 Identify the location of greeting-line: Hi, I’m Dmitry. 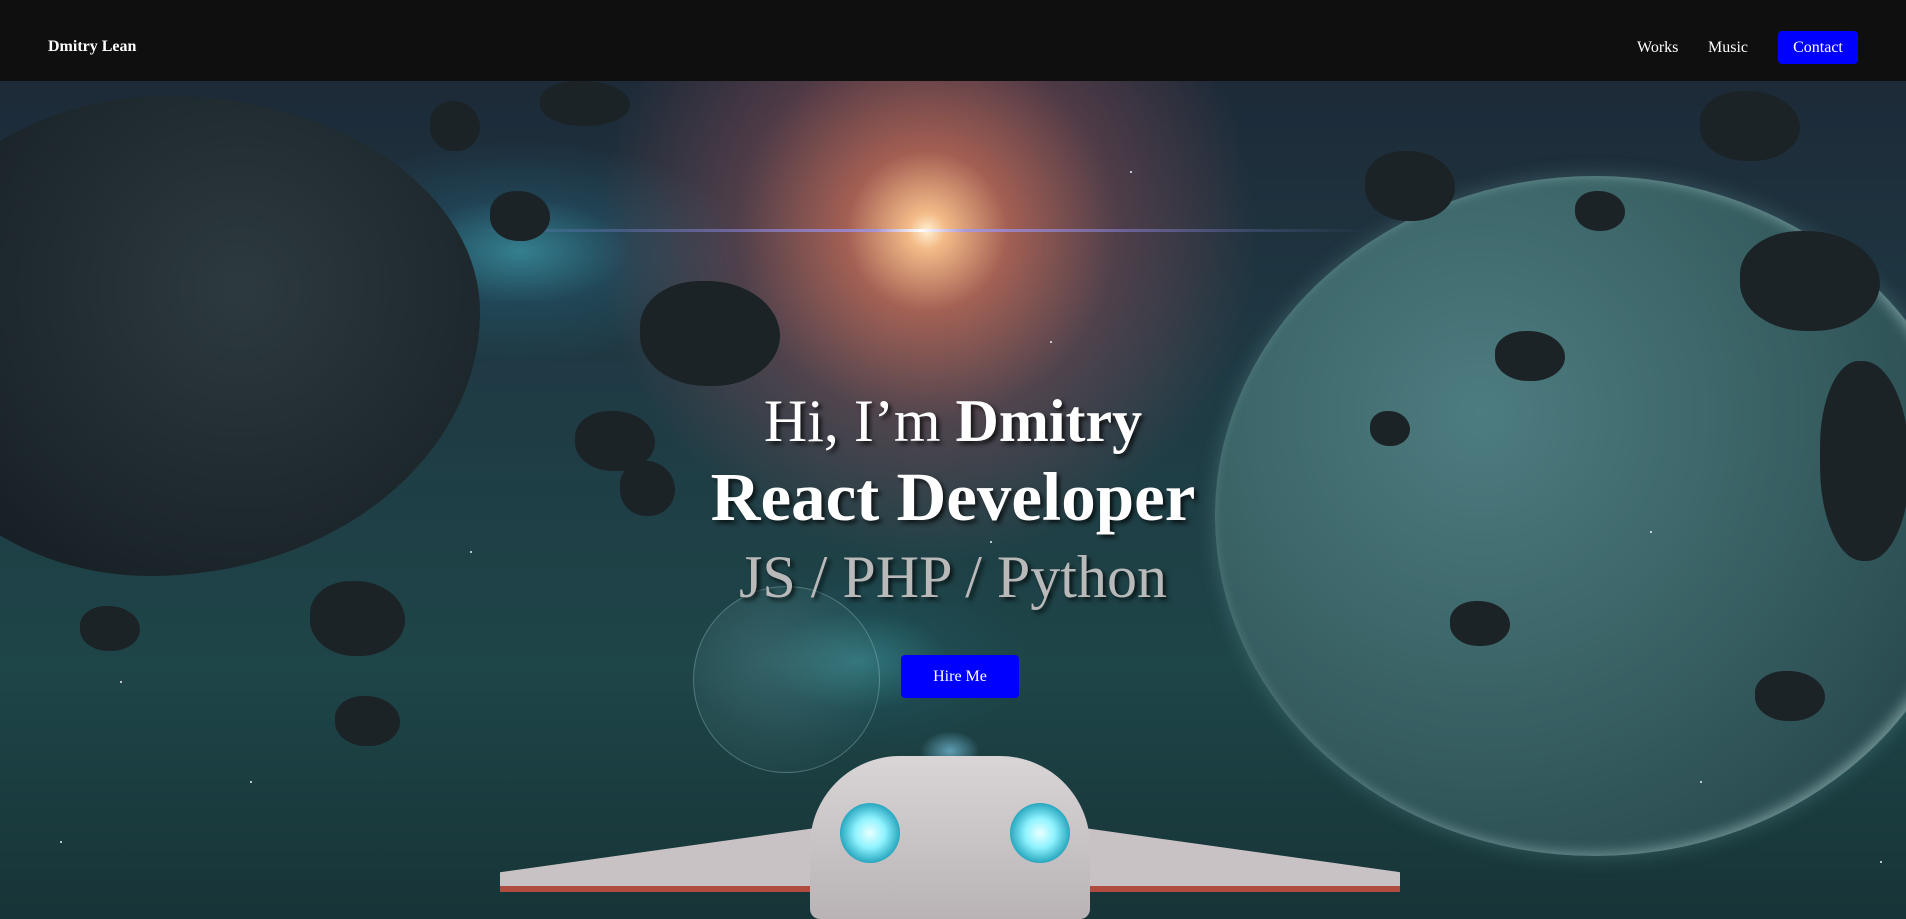
(953, 421).